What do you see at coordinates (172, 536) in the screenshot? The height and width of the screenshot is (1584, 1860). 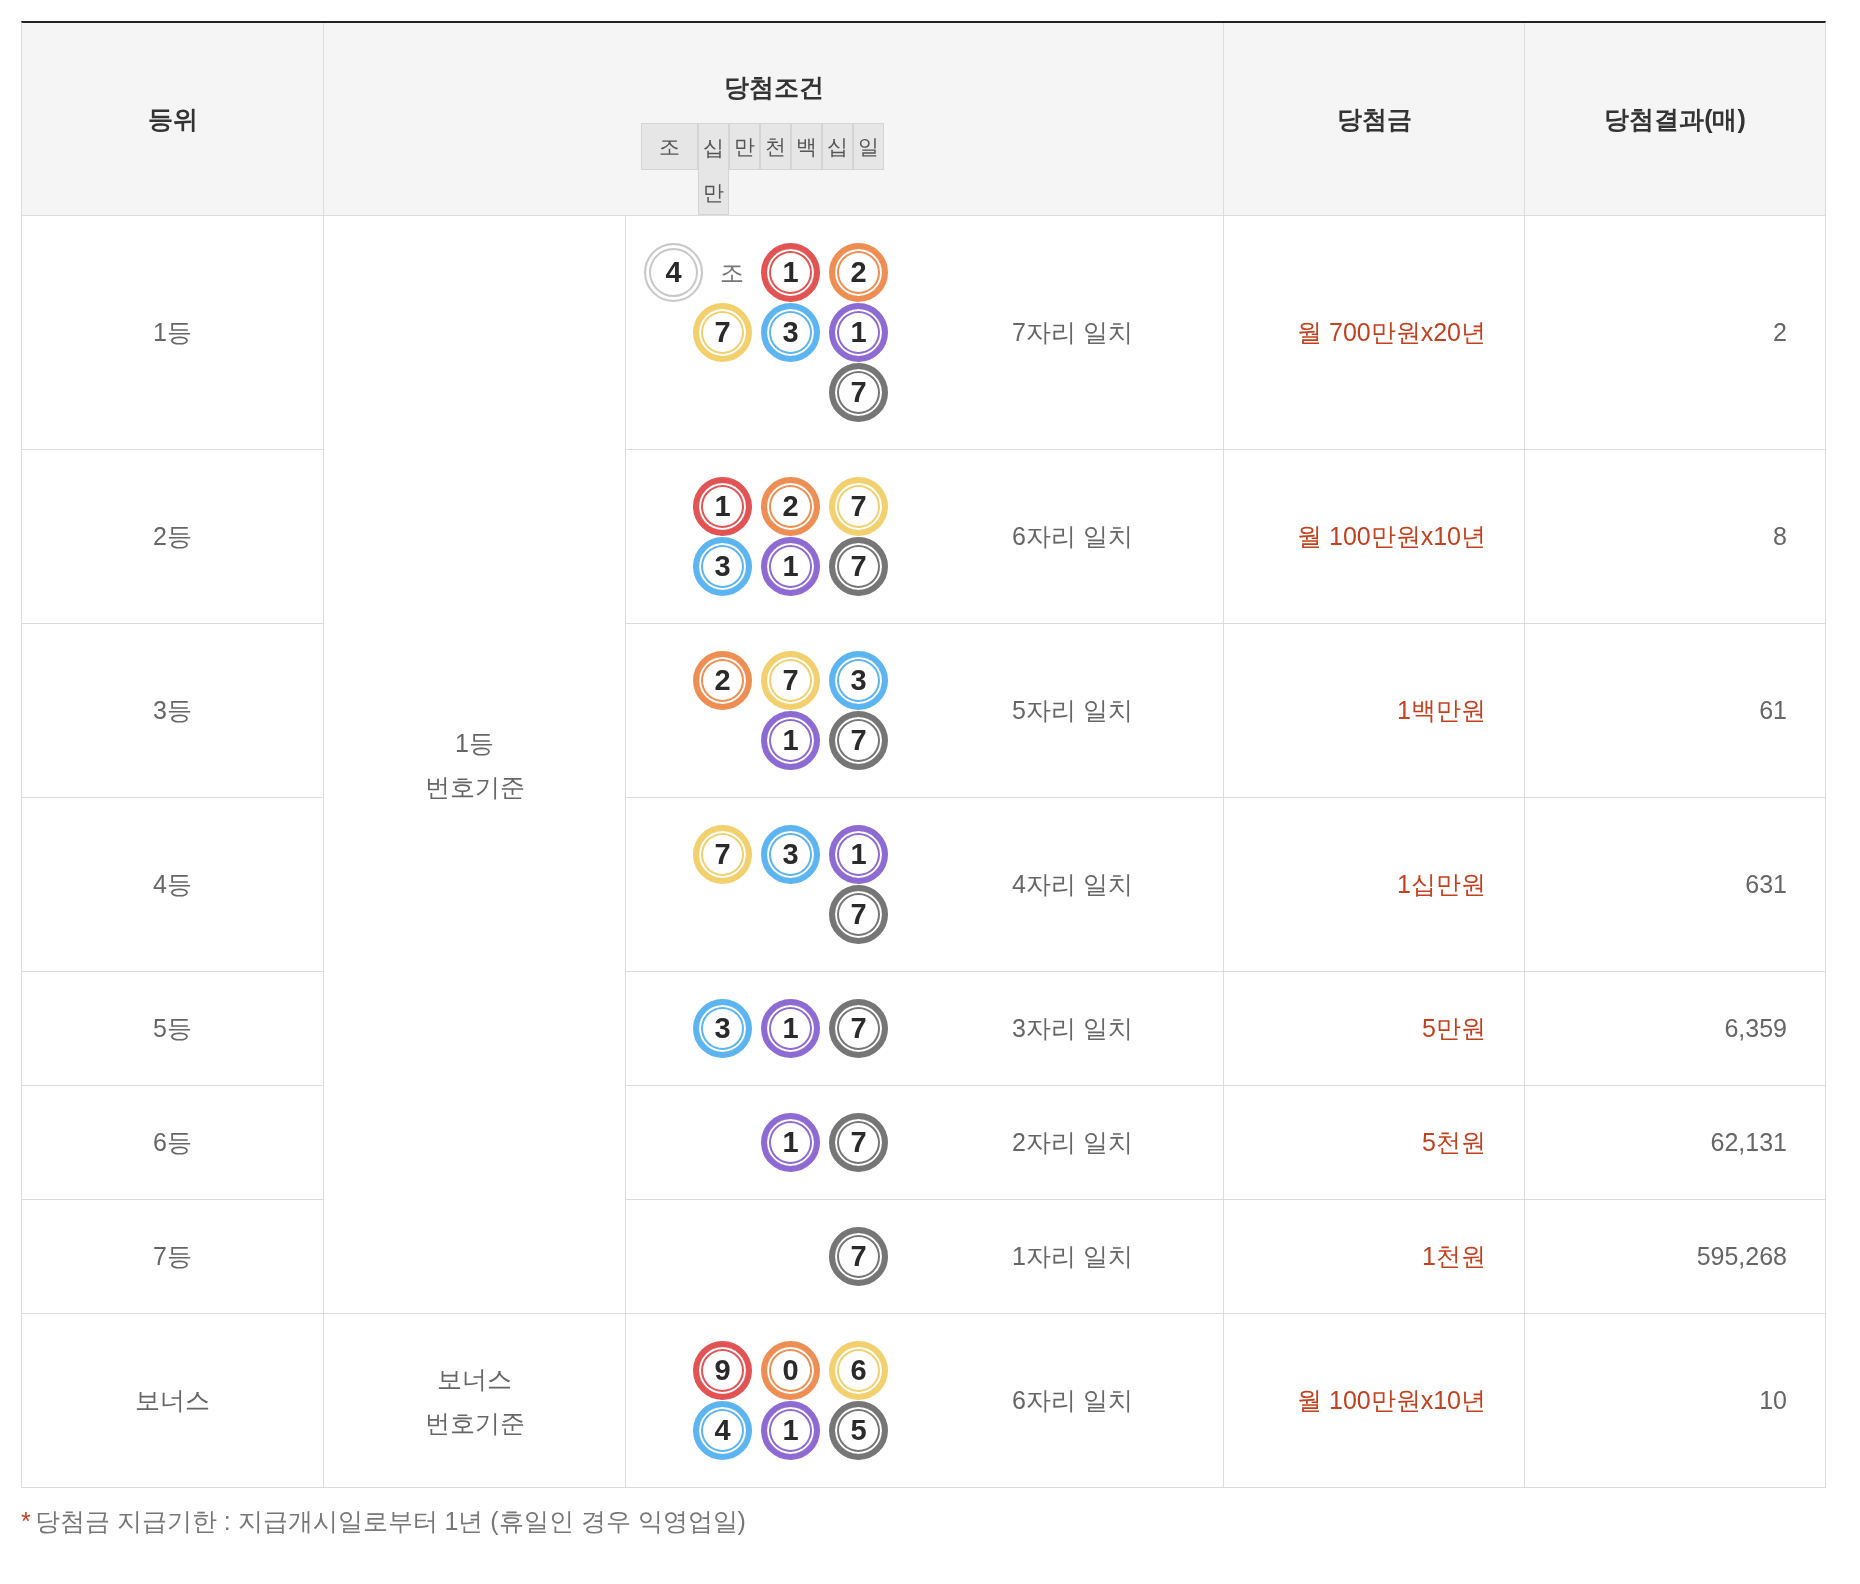 I see `table-cell: 2등` at bounding box center [172, 536].